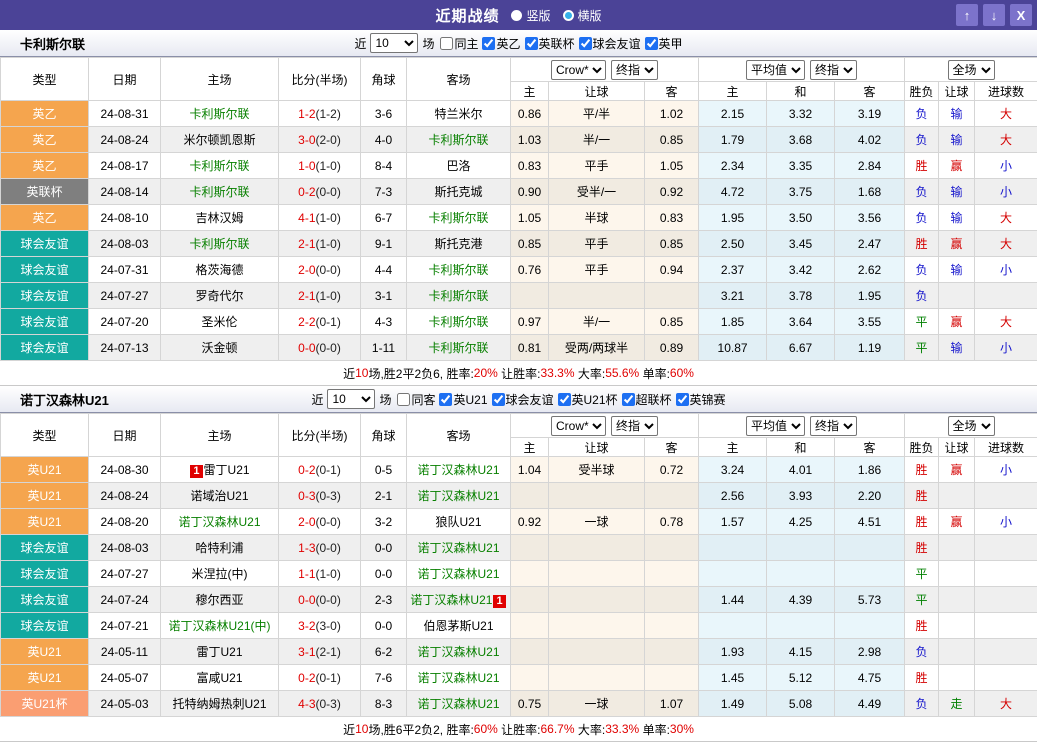 The image size is (1037, 742). What do you see at coordinates (647, 399) in the screenshot?
I see `league-filter-checkbox-item: 超联杯` at bounding box center [647, 399].